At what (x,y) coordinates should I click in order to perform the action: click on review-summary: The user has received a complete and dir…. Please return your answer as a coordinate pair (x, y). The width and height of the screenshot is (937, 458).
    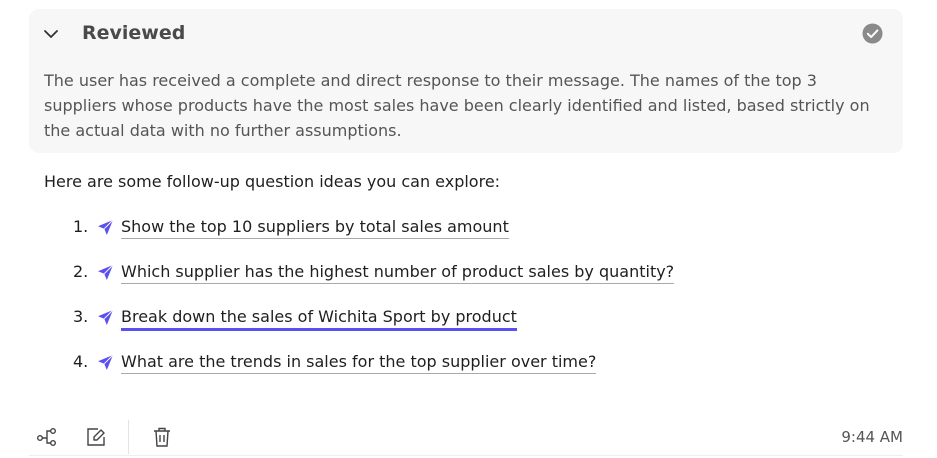
    Looking at the image, I should click on (457, 105).